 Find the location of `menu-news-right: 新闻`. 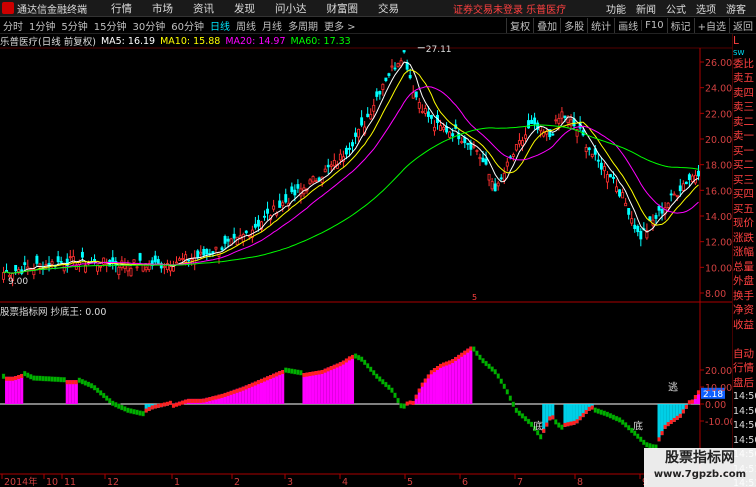

menu-news-right: 新闻 is located at coordinates (646, 8).